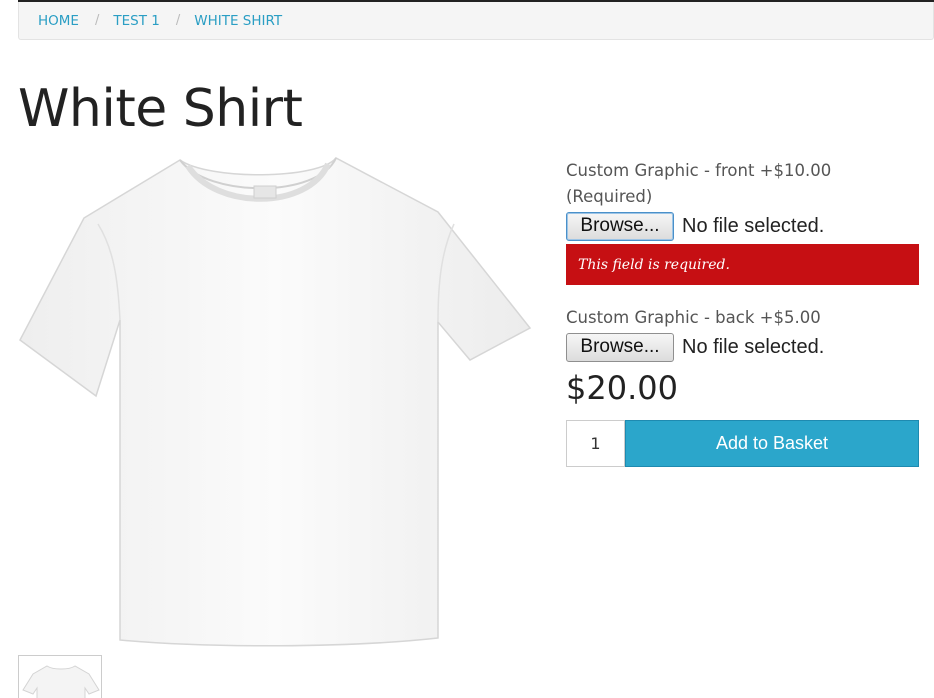  What do you see at coordinates (622, 388) in the screenshot?
I see `product-price: $20.00` at bounding box center [622, 388].